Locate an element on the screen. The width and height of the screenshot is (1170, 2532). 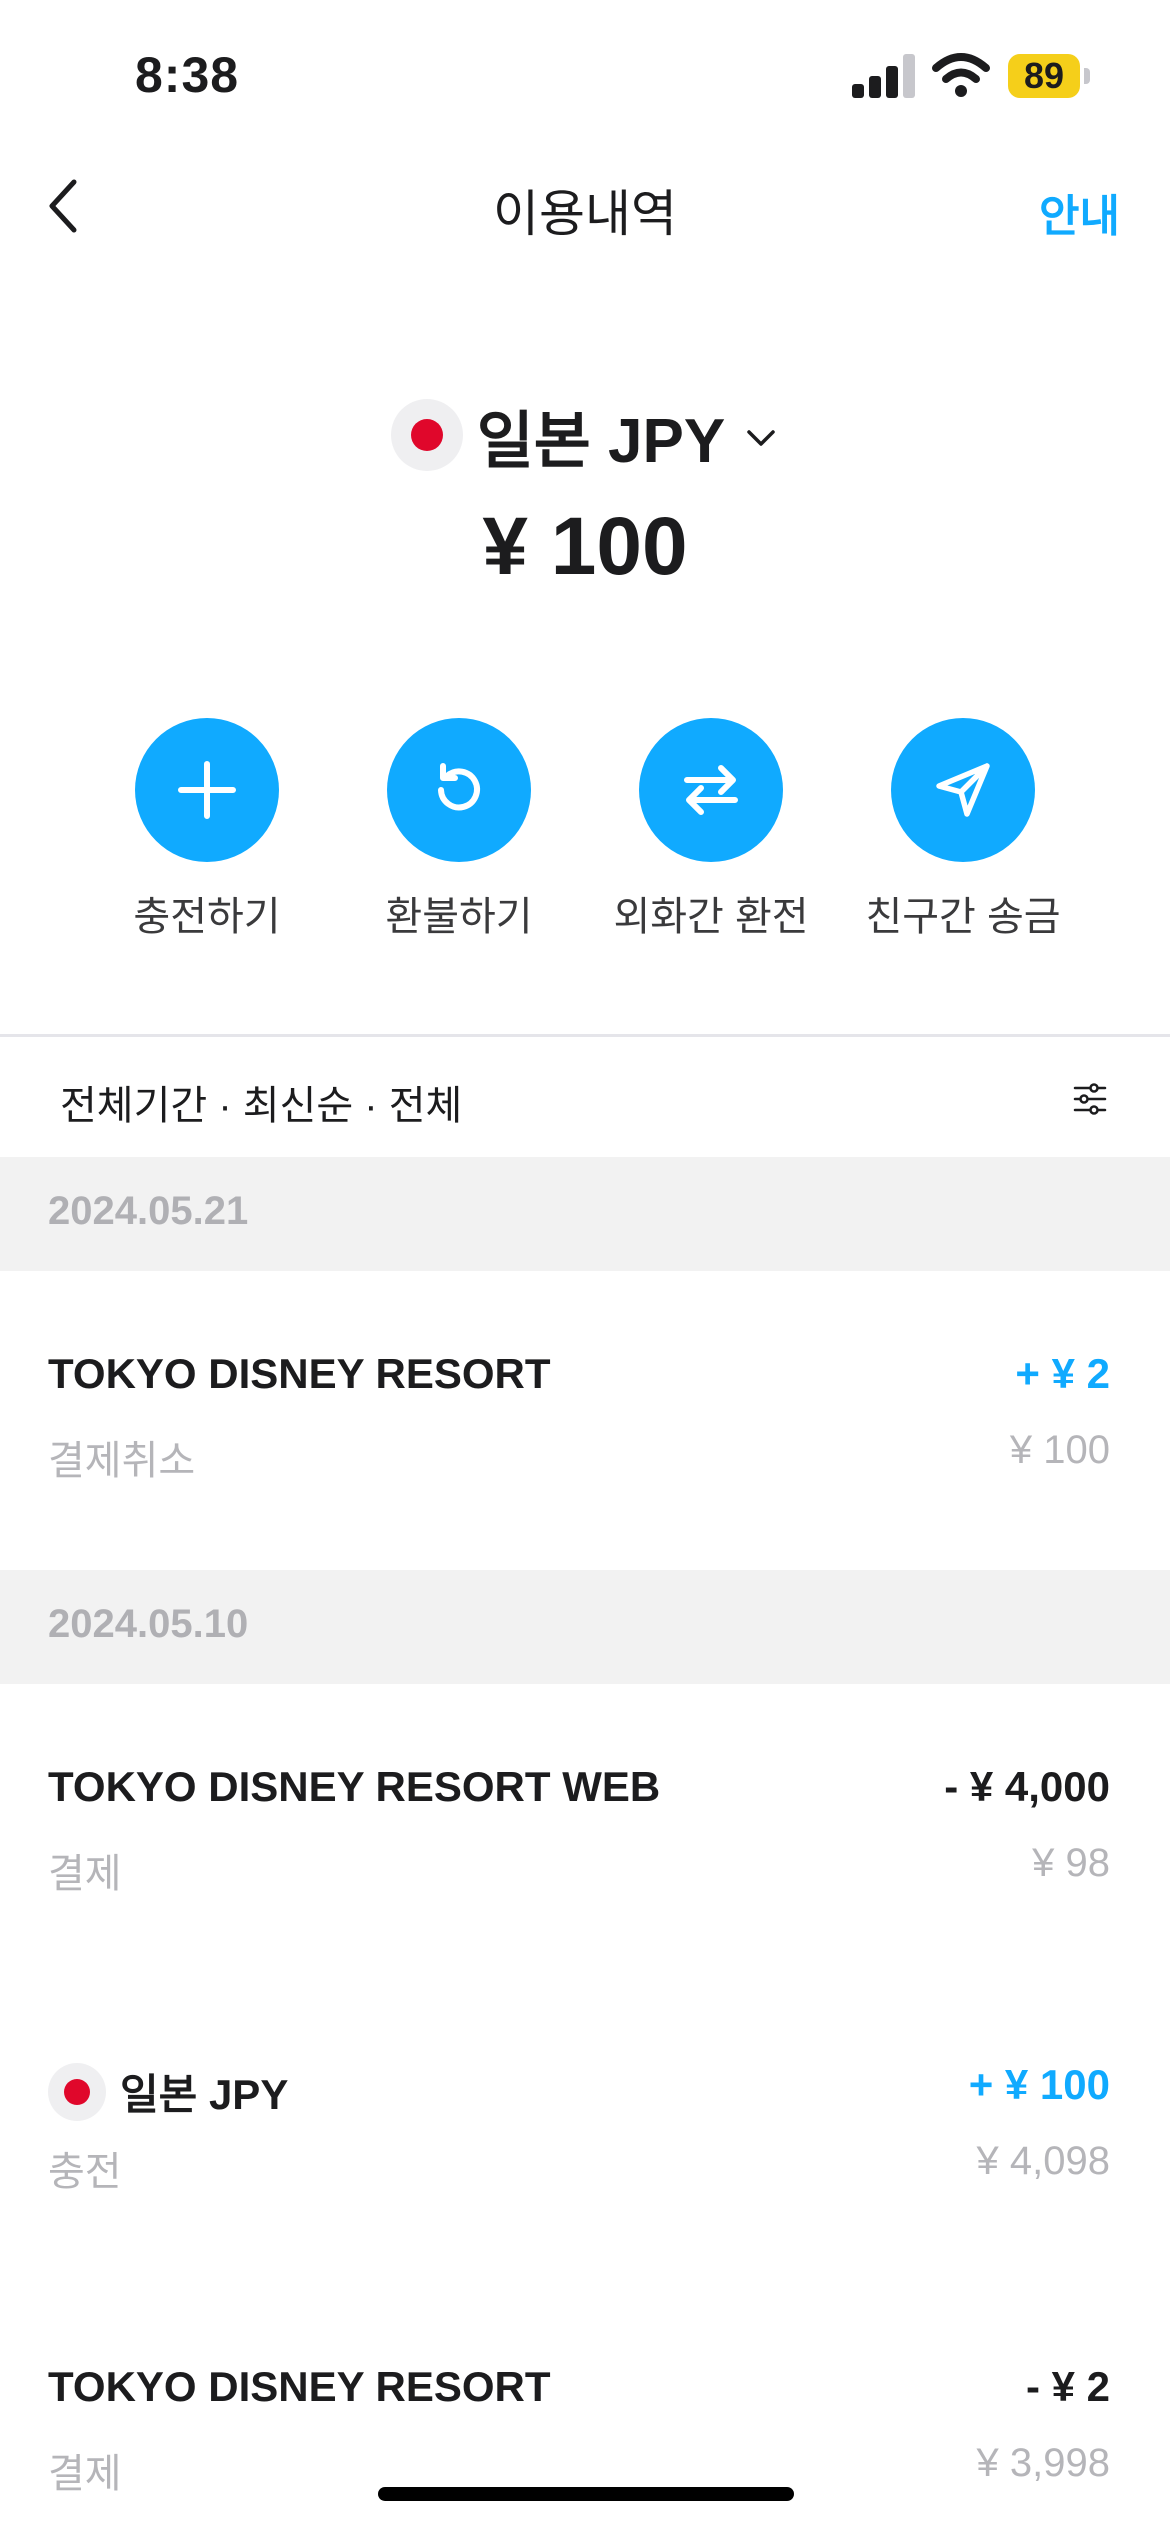
page-title: 이용내역 is located at coordinates (585, 214).